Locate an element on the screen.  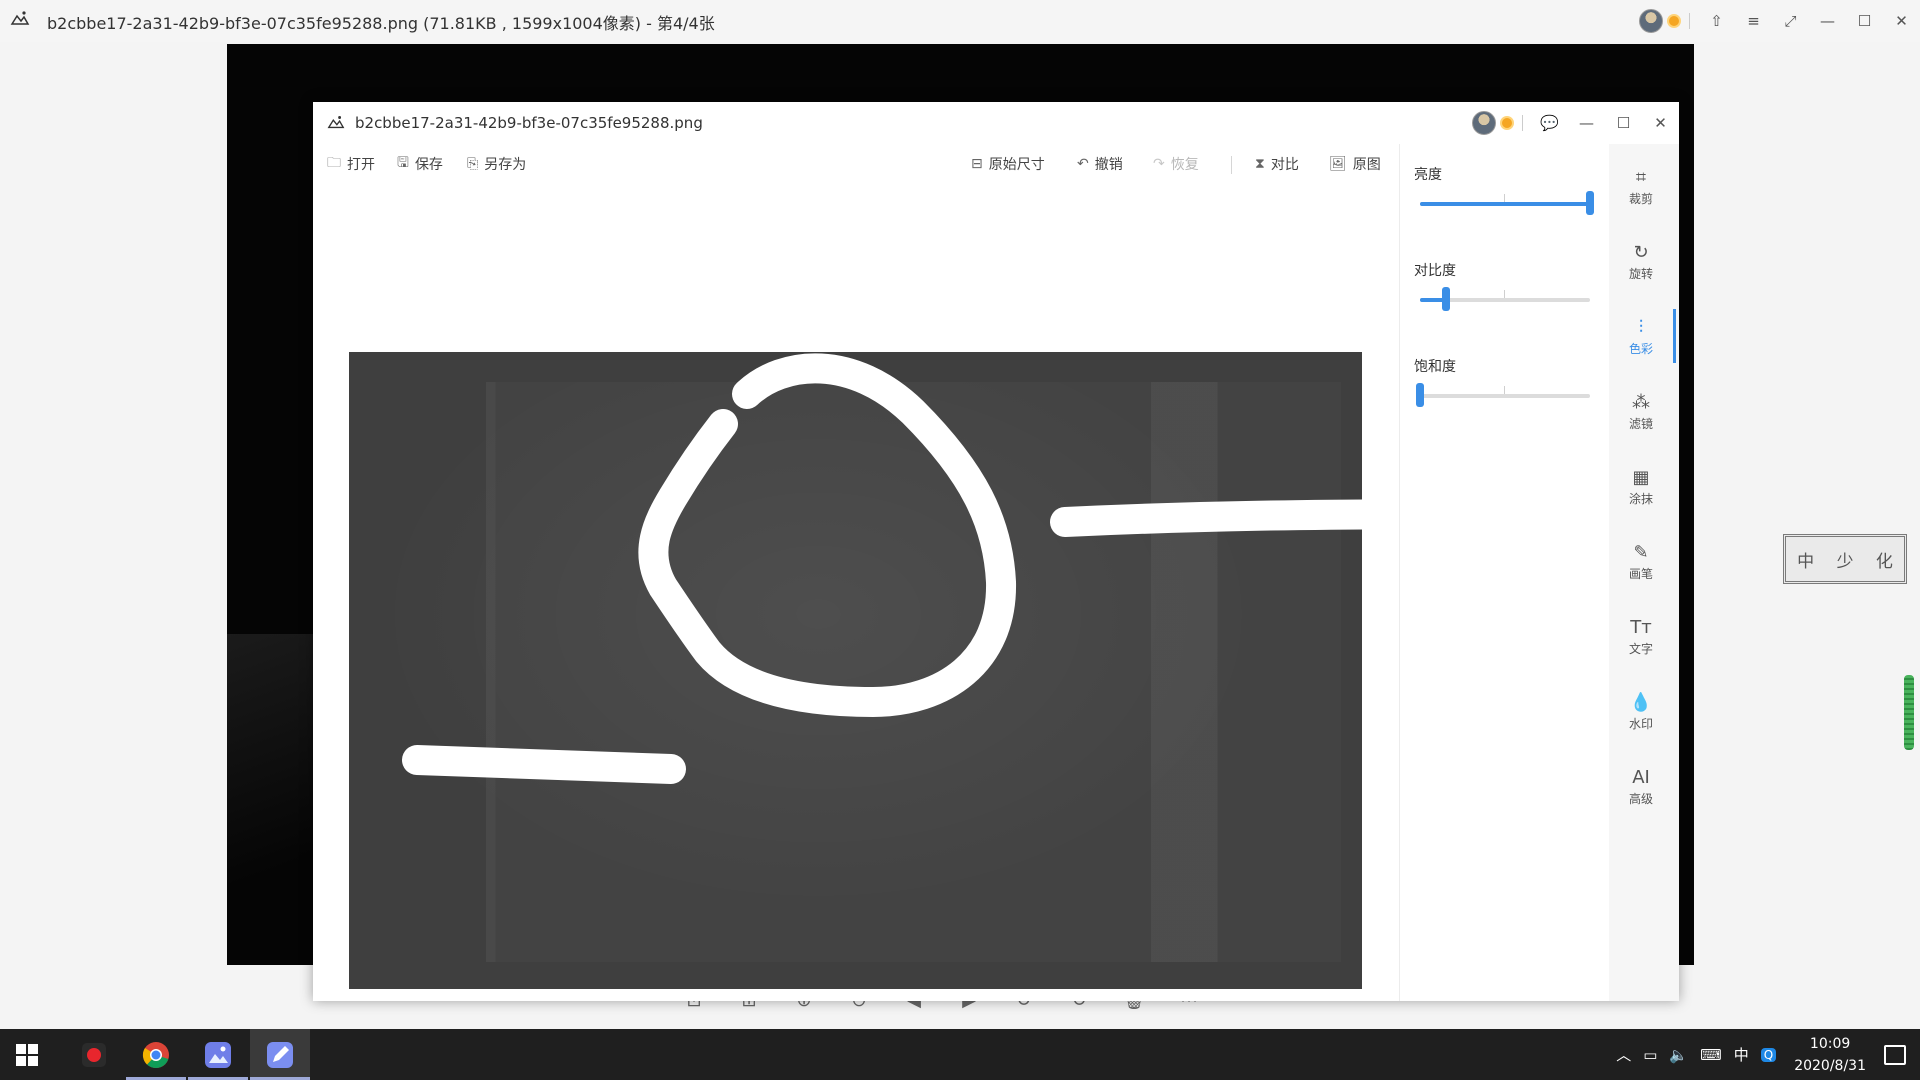
tool-advanced: AI 高级 is located at coordinates (1641, 785).